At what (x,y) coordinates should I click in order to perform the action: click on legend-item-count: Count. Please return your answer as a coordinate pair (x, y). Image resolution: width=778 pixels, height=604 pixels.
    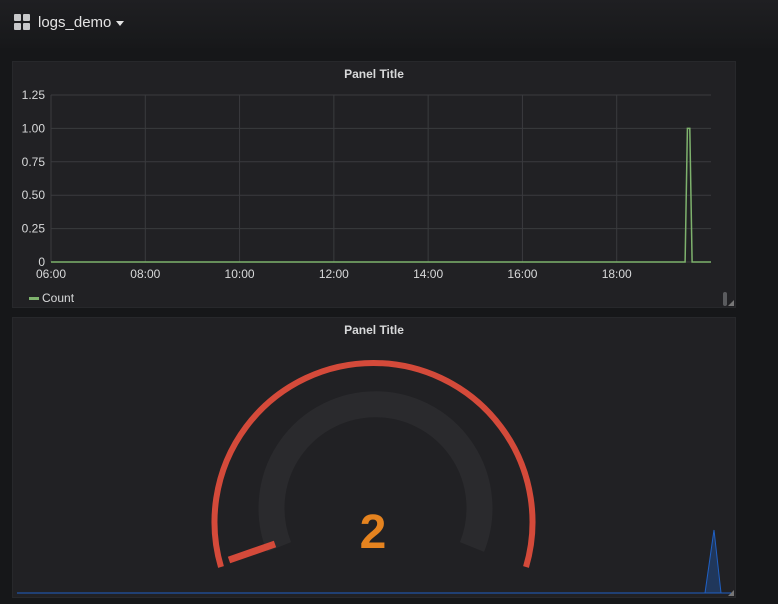
    Looking at the image, I should click on (51, 298).